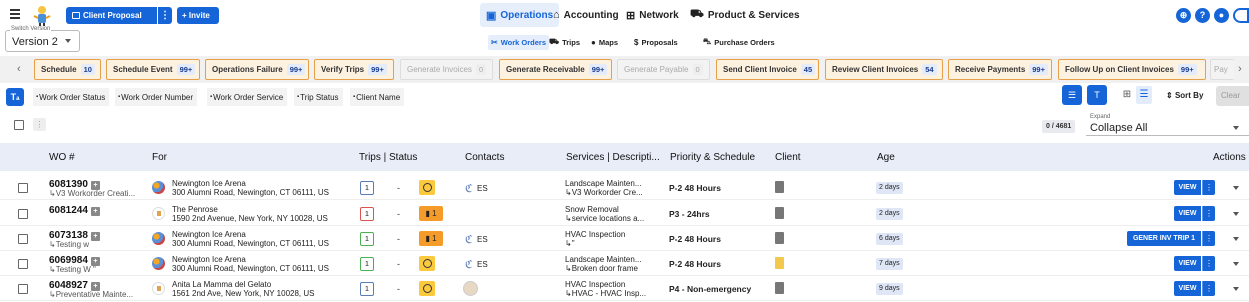  I want to click on more-icon, so click(1241, 15).